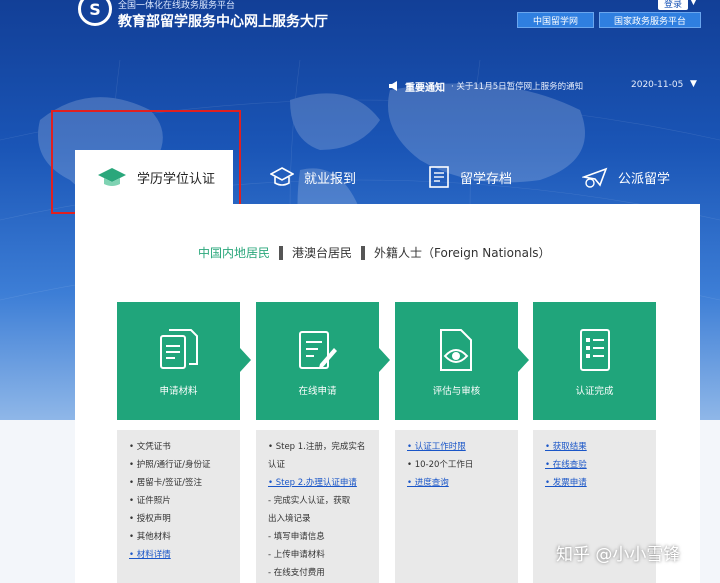 The height and width of the screenshot is (583, 720). What do you see at coordinates (458, 483) in the screenshot?
I see `progress-query-link: • 进度查询` at bounding box center [458, 483].